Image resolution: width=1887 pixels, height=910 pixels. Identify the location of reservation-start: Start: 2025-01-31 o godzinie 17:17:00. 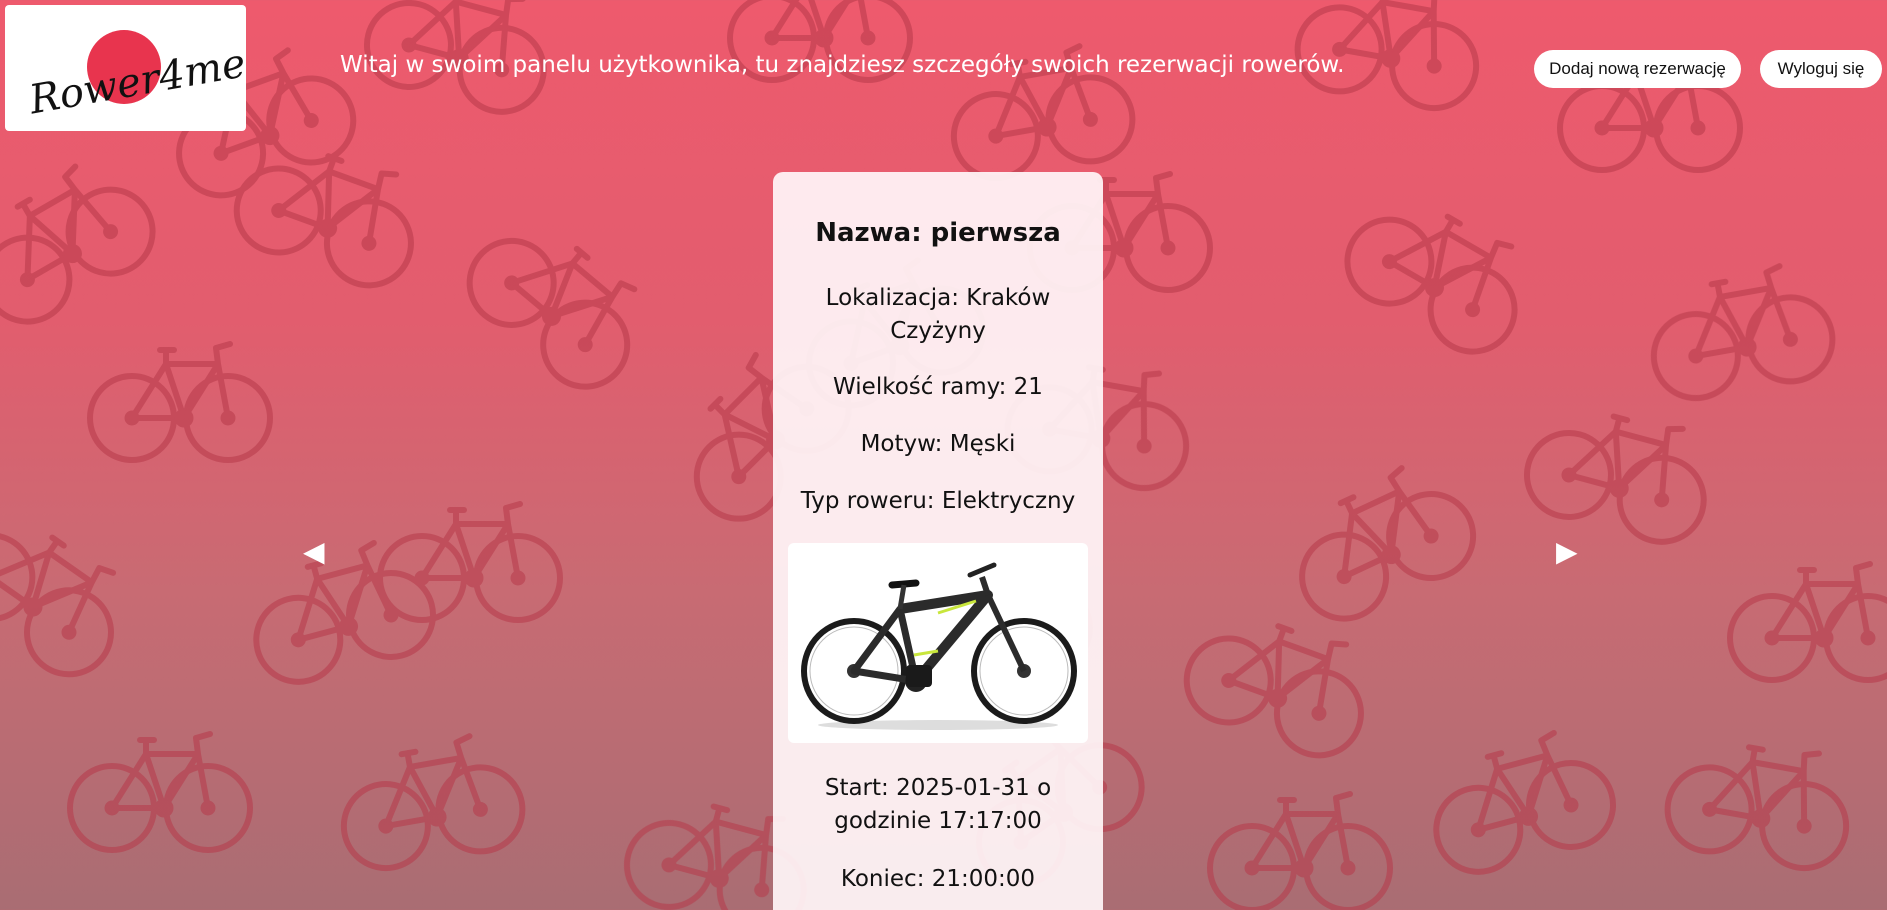
(938, 804).